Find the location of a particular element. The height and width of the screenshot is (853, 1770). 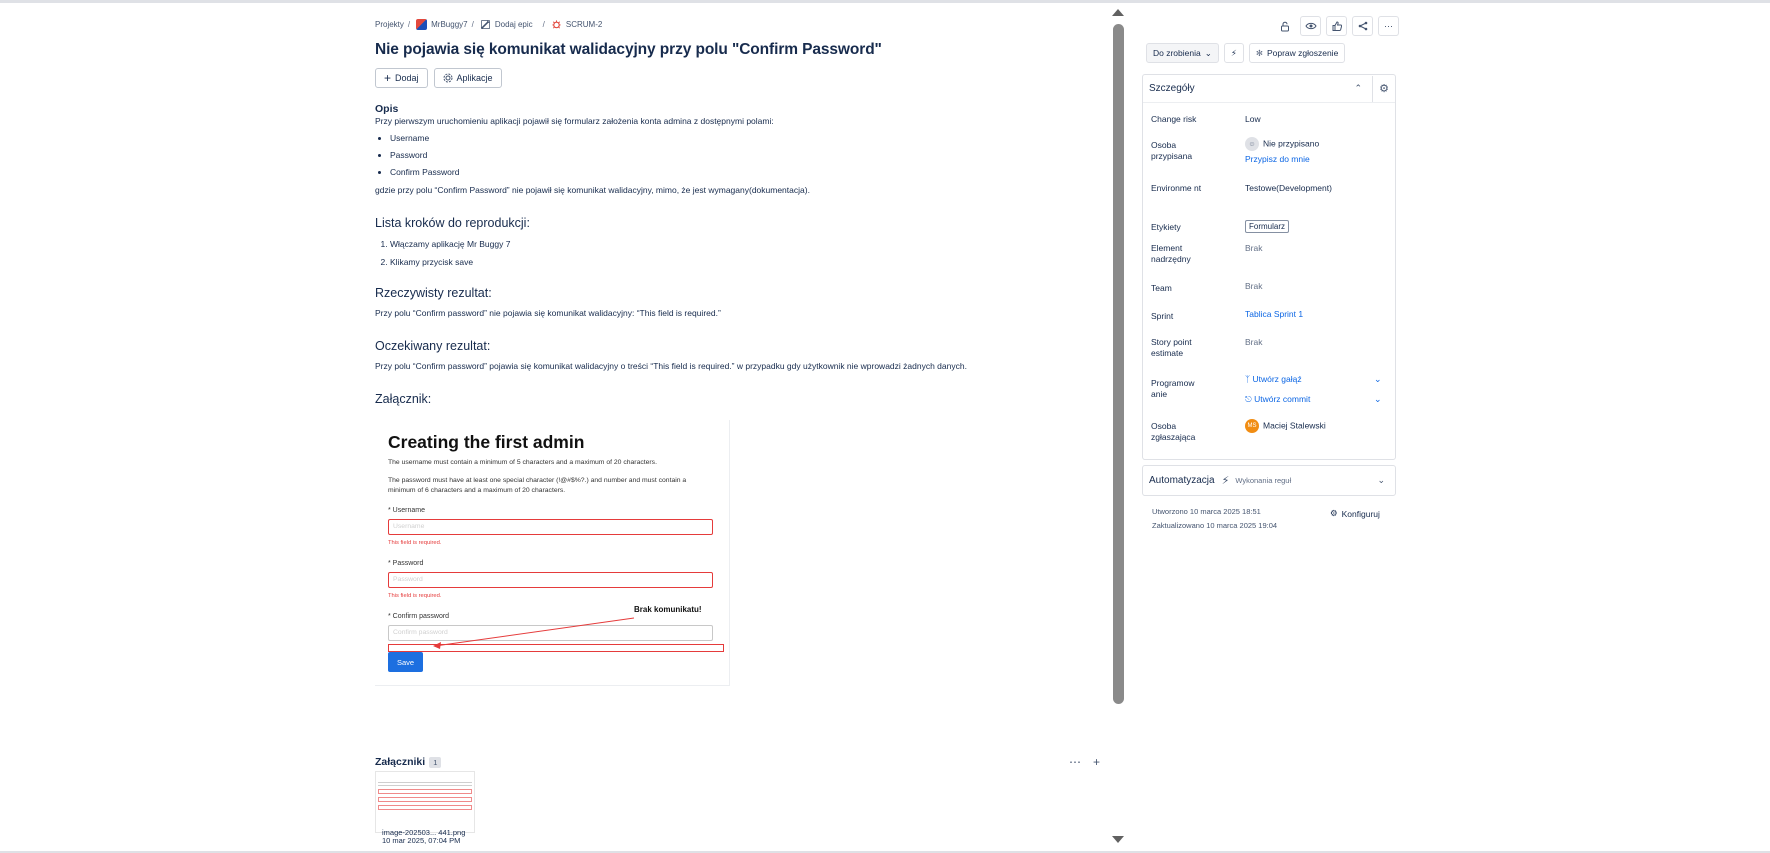

apps-button-label: Aplikacje is located at coordinates (474, 78).